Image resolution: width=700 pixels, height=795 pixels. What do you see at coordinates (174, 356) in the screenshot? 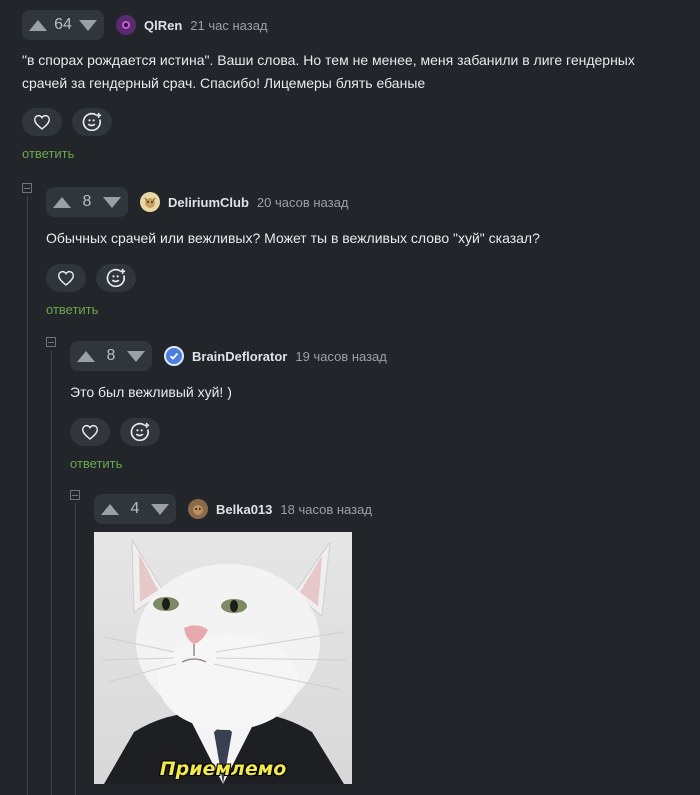
I see `checkmark-badge-icon` at bounding box center [174, 356].